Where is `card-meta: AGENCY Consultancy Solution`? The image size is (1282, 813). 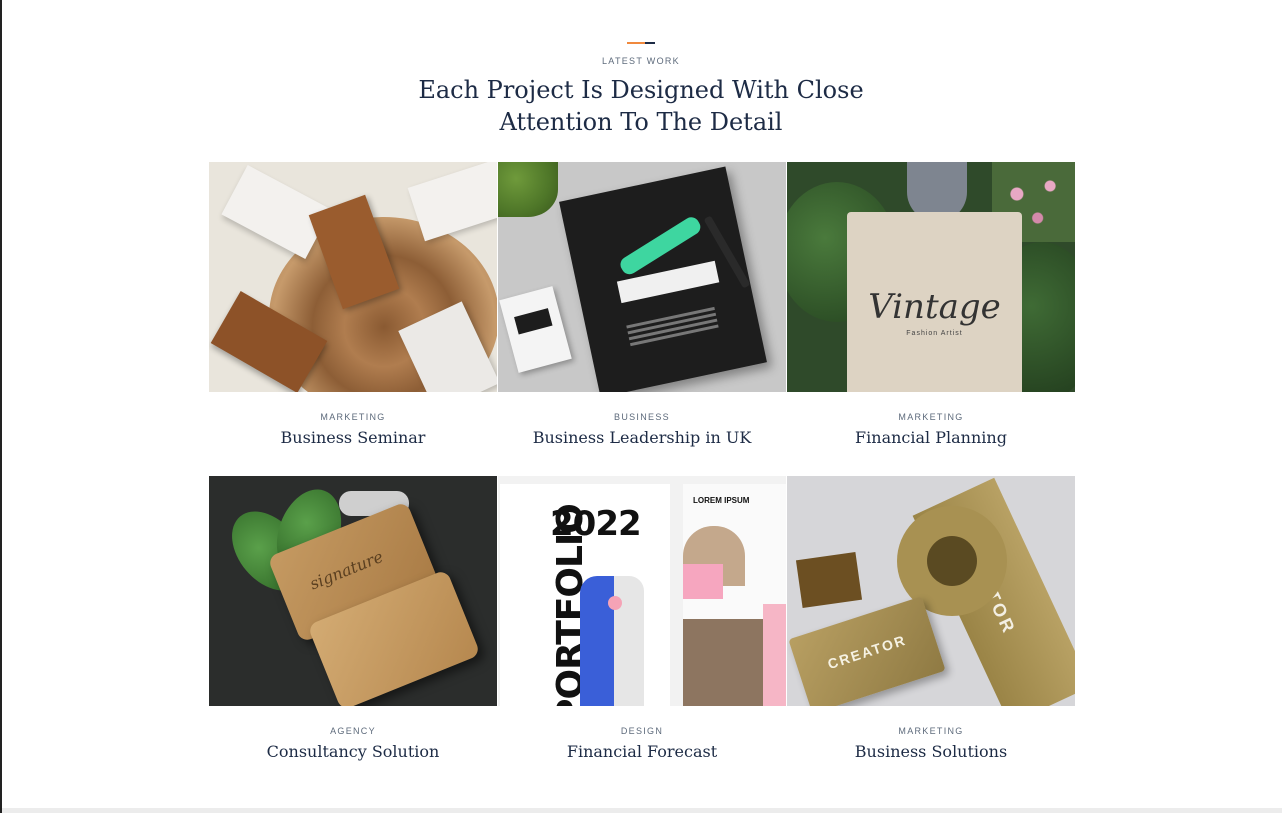 card-meta: AGENCY Consultancy Solution is located at coordinates (353, 743).